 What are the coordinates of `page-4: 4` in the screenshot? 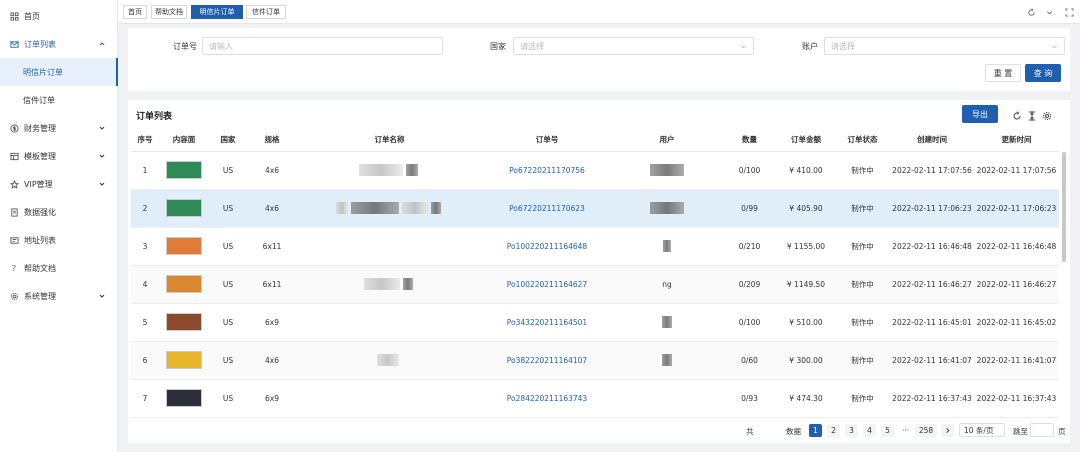 It's located at (869, 430).